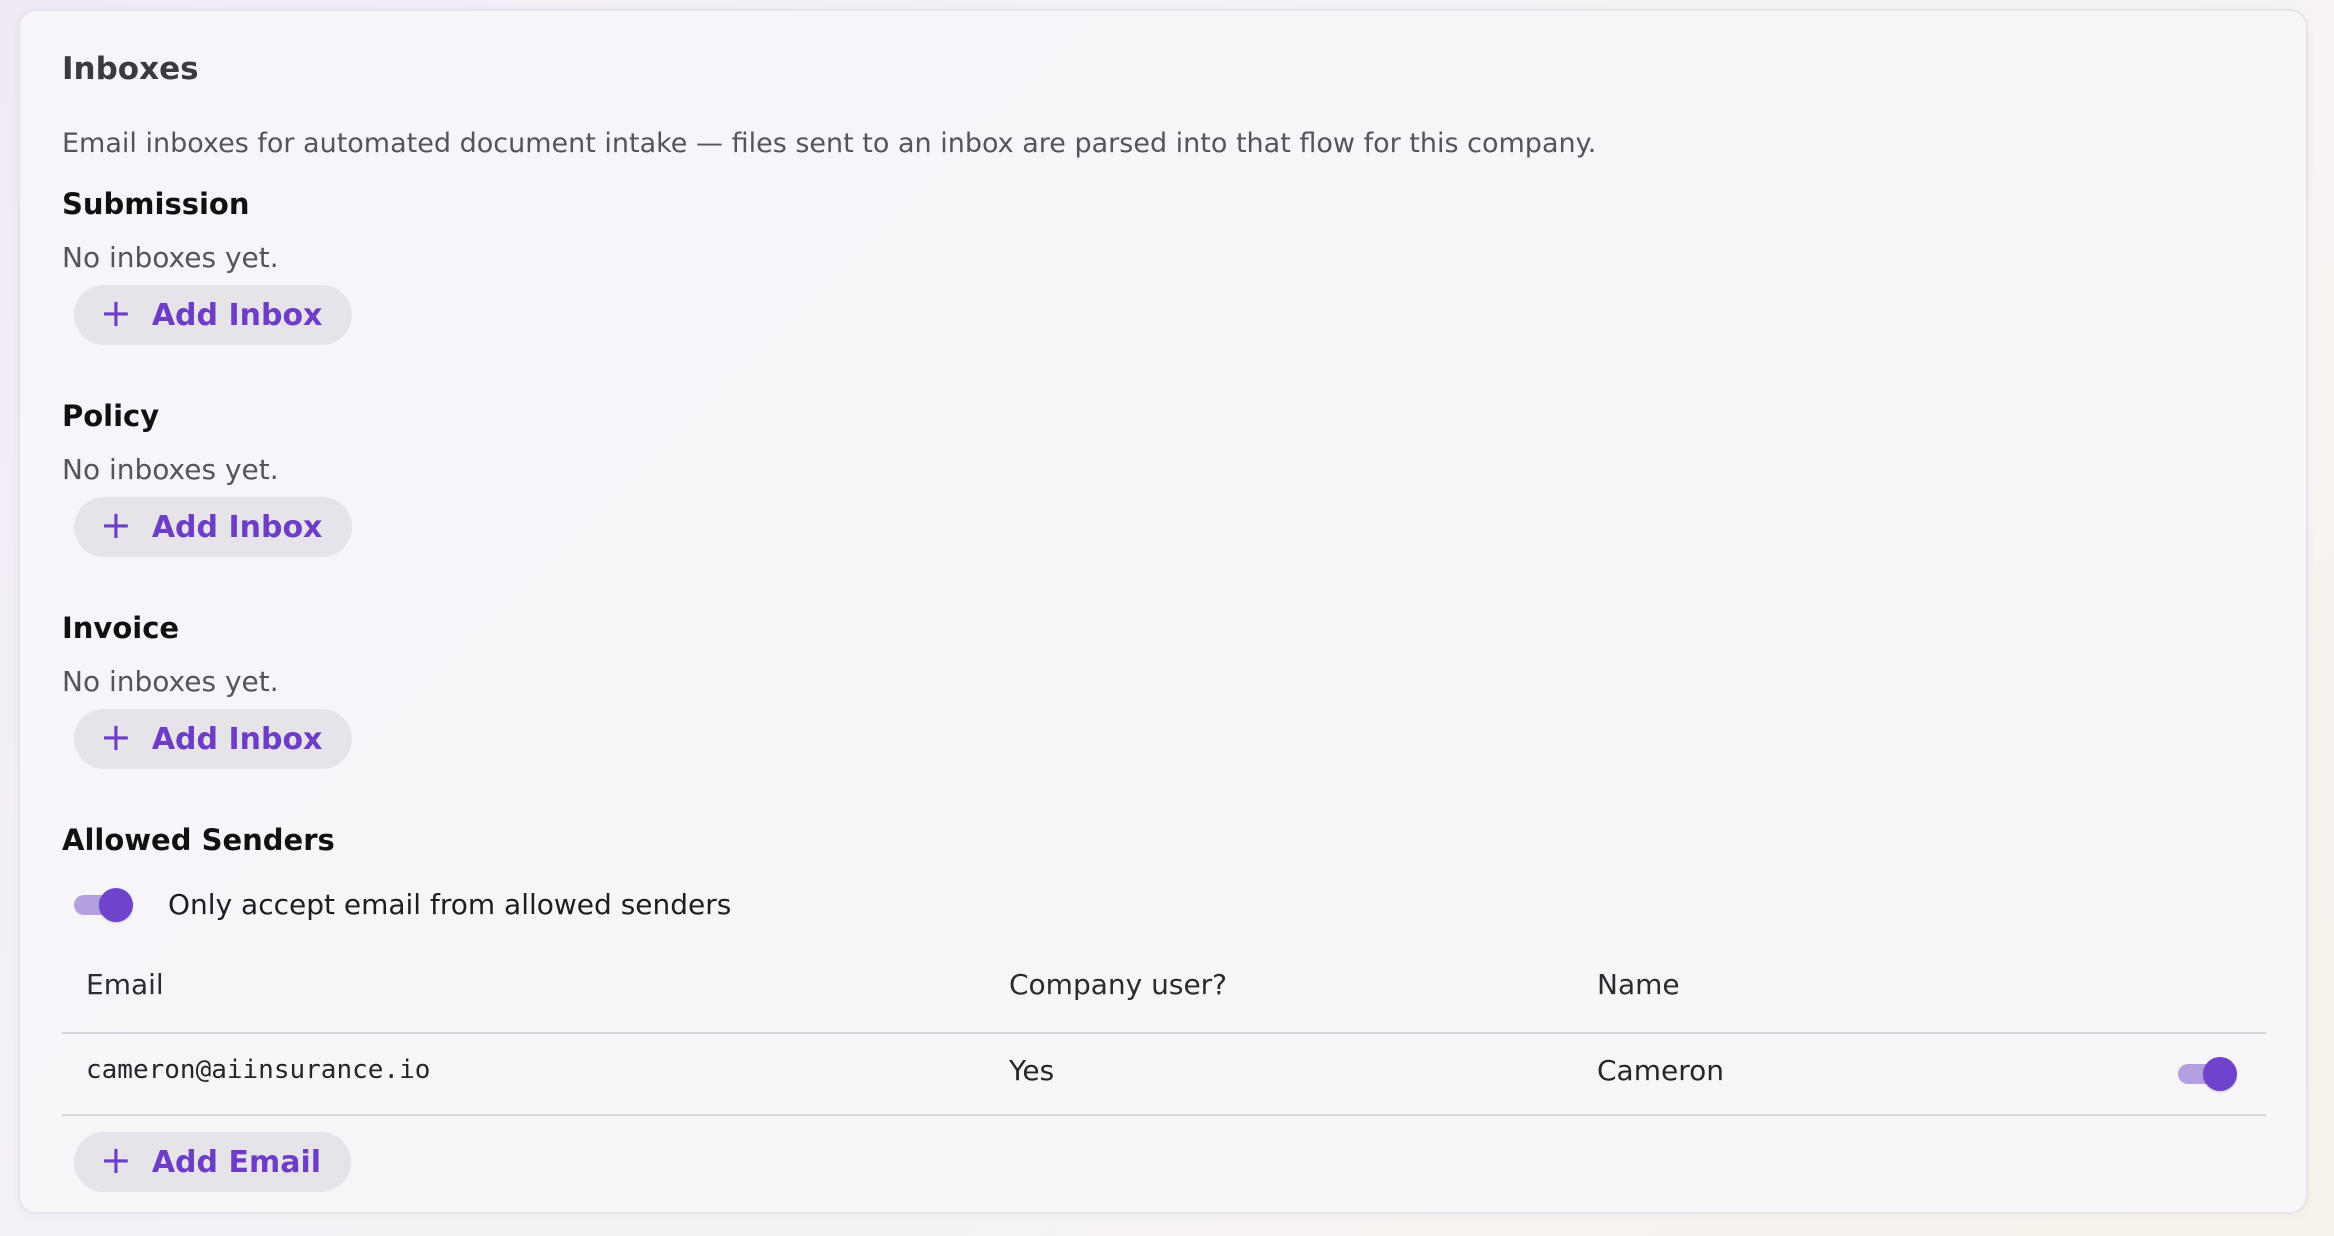 The height and width of the screenshot is (1236, 2334). I want to click on add-email-label: Add Email, so click(236, 1162).